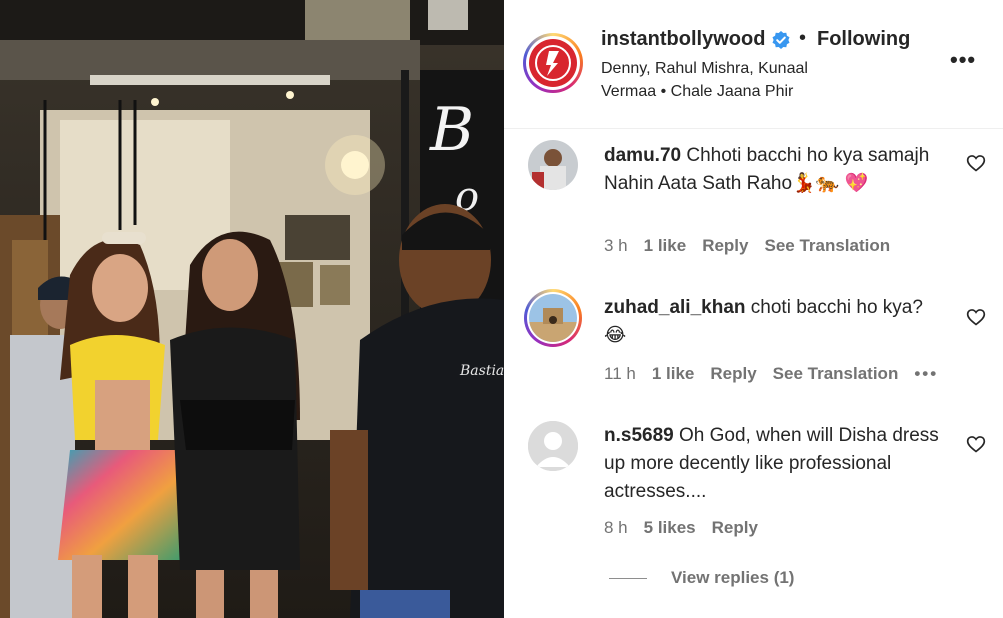 Image resolution: width=1003 pixels, height=618 pixels. Describe the element at coordinates (670, 527) in the screenshot. I see `comment-likes: 5 likes` at that location.